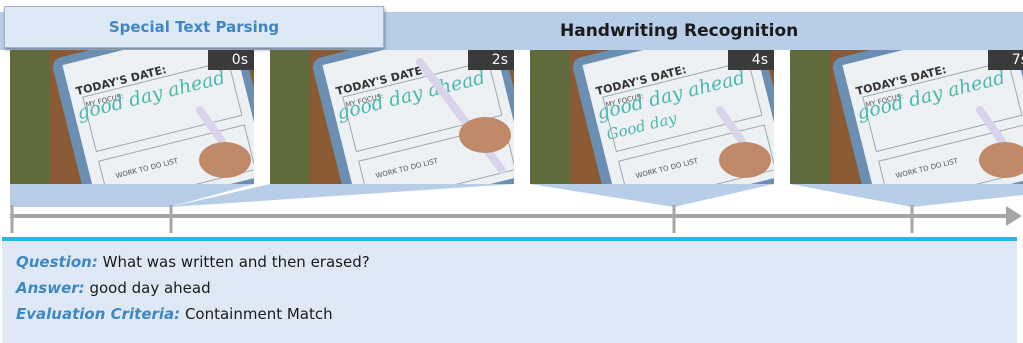  I want to click on criteria-label: Evaluation Criteria:, so click(98, 314).